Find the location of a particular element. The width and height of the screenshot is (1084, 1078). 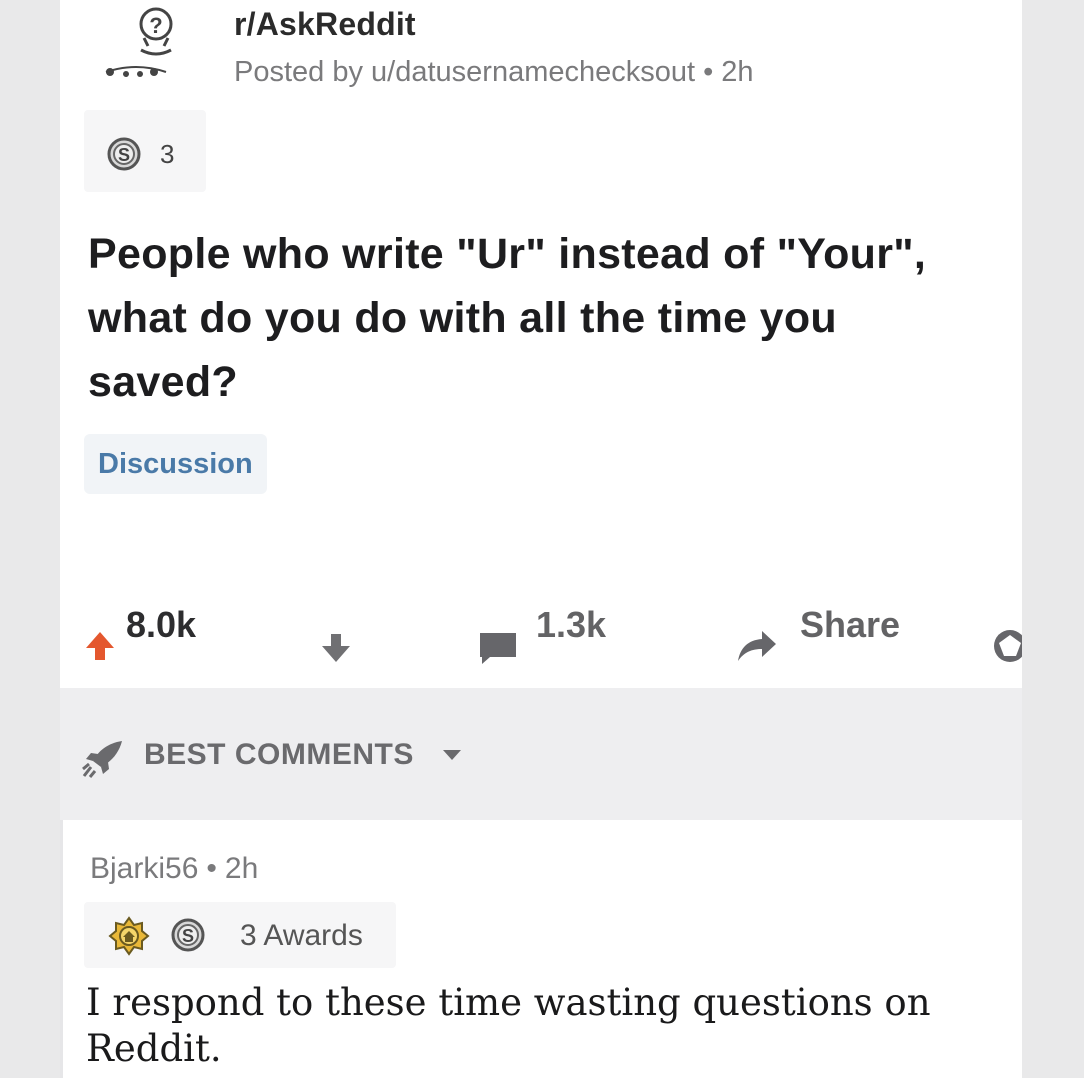

sort-label: BEST COMMENTS is located at coordinates (279, 755).